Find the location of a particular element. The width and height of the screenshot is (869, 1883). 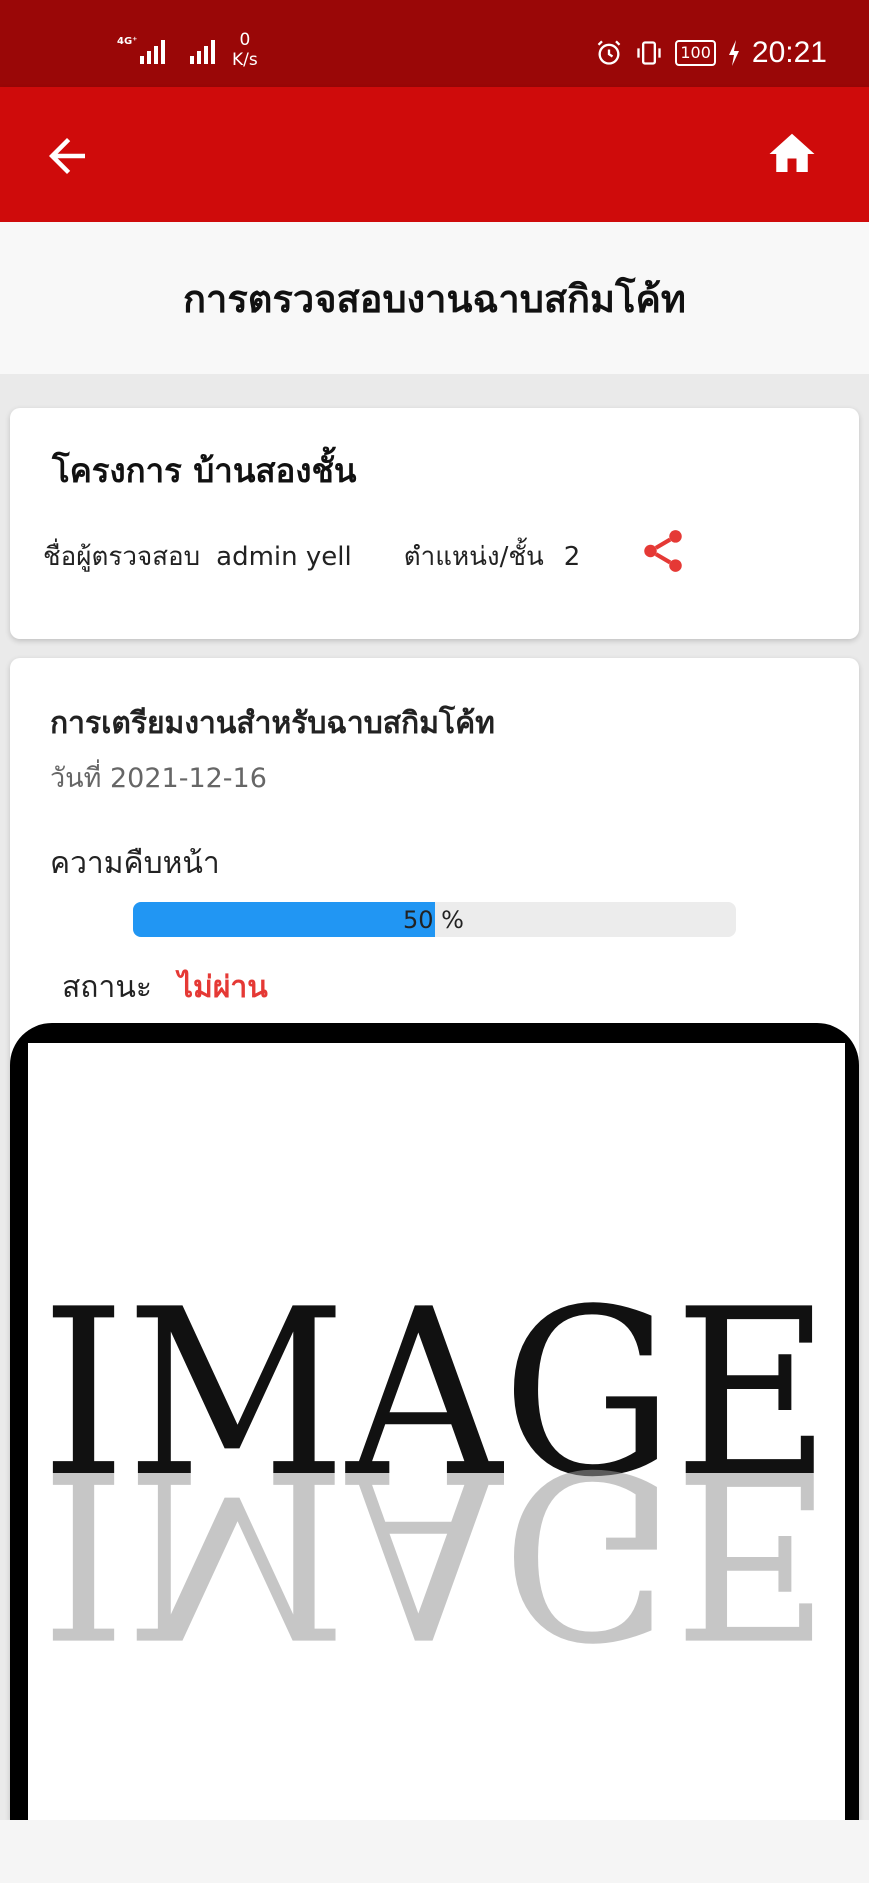

page-title: การตรวจสอบงานฉาบสกิมโค้ท is located at coordinates (434, 298).